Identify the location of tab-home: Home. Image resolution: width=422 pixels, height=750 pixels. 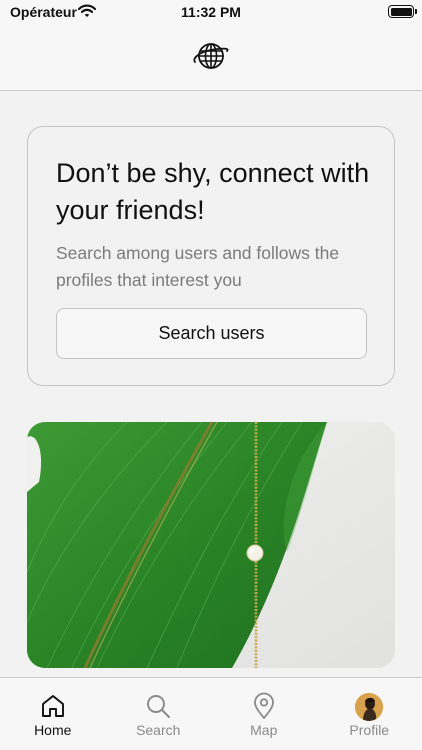
(53, 714).